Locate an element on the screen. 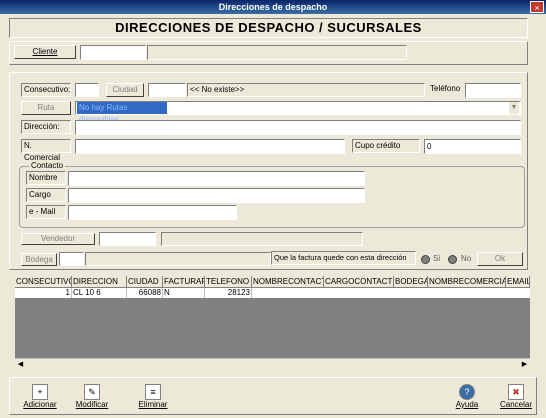  grid-col-direccion: DIRECCION is located at coordinates (99, 282).